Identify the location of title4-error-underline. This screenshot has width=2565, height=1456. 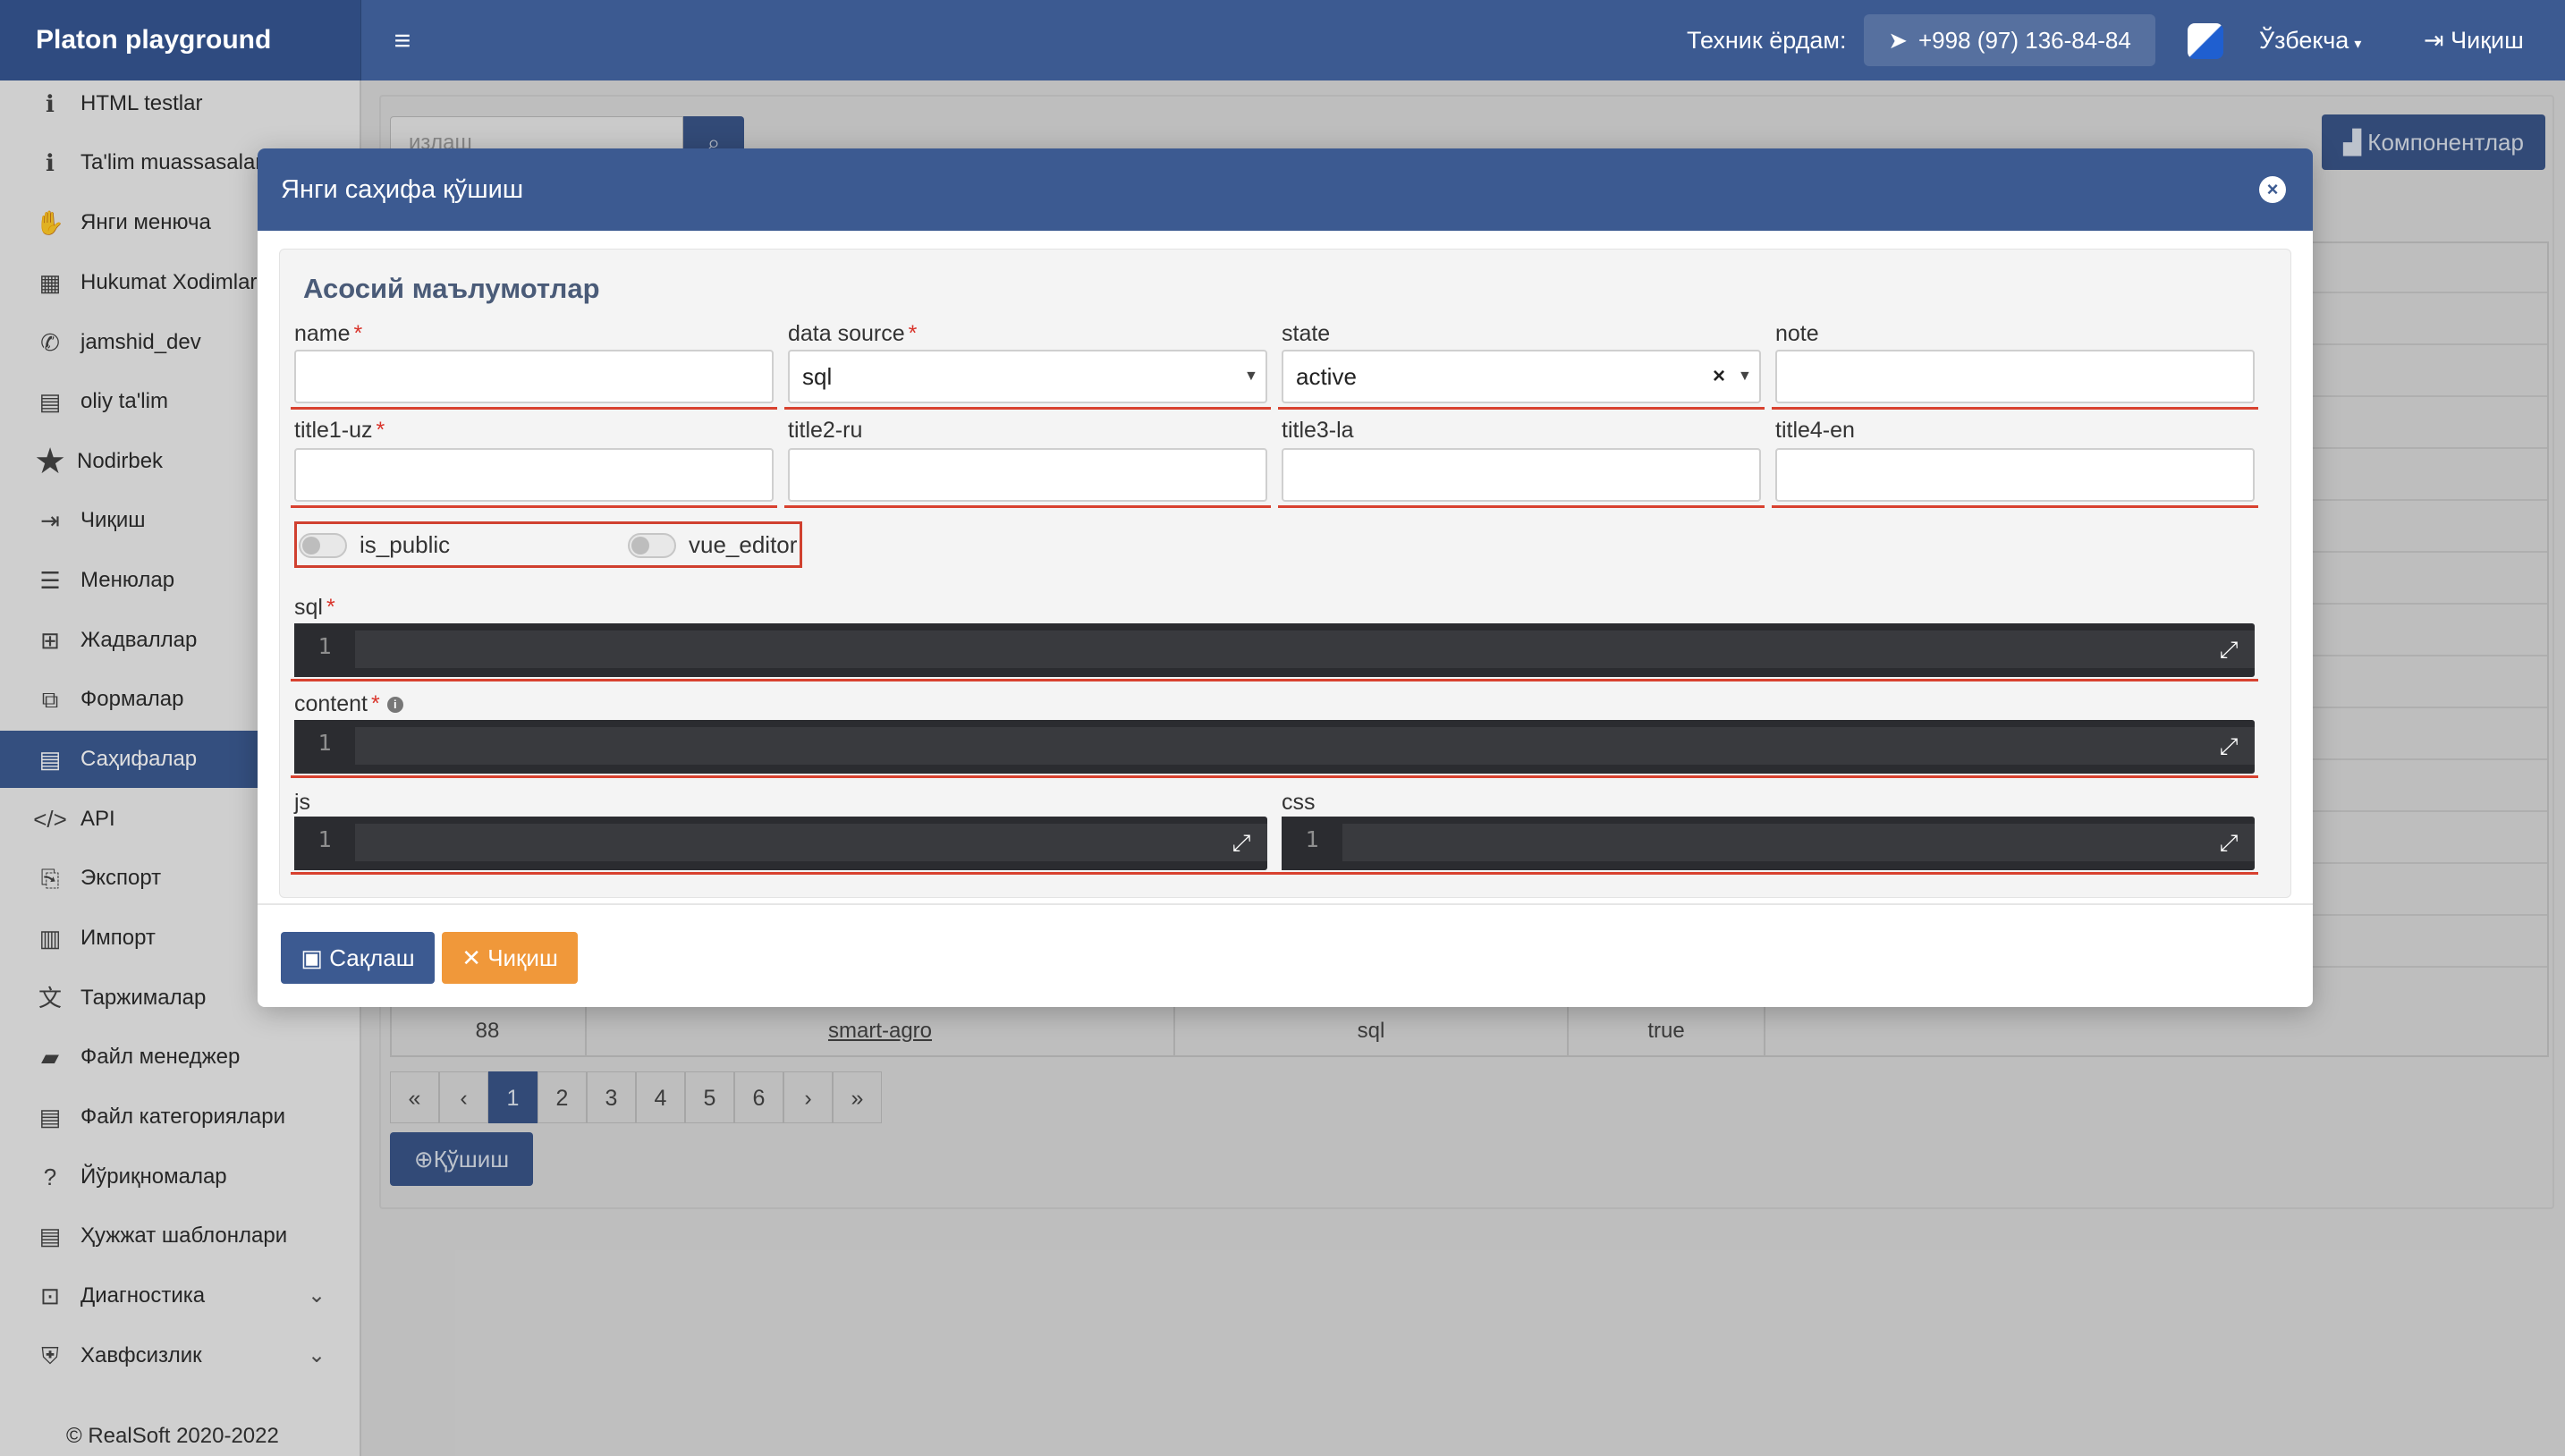
(2015, 506).